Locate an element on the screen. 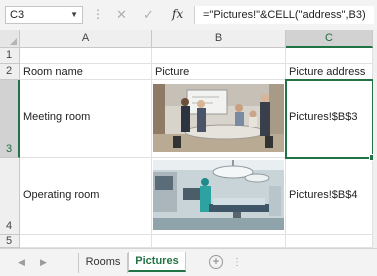  cell-a2-text: Room name is located at coordinates (53, 72).